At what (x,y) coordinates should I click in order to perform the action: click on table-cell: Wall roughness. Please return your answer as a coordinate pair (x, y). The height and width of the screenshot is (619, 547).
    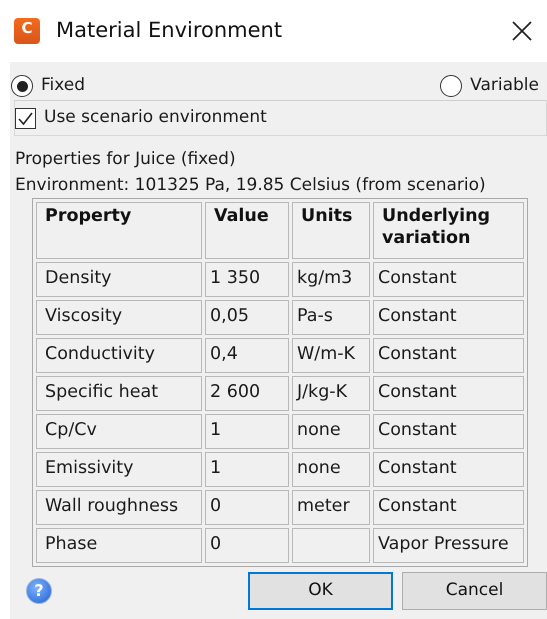
    Looking at the image, I should click on (119, 507).